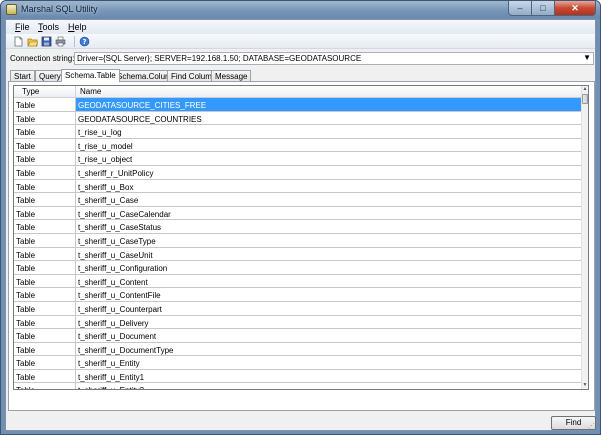 The width and height of the screenshot is (601, 435). Describe the element at coordinates (543, 8) in the screenshot. I see `maximize-button: □` at that location.